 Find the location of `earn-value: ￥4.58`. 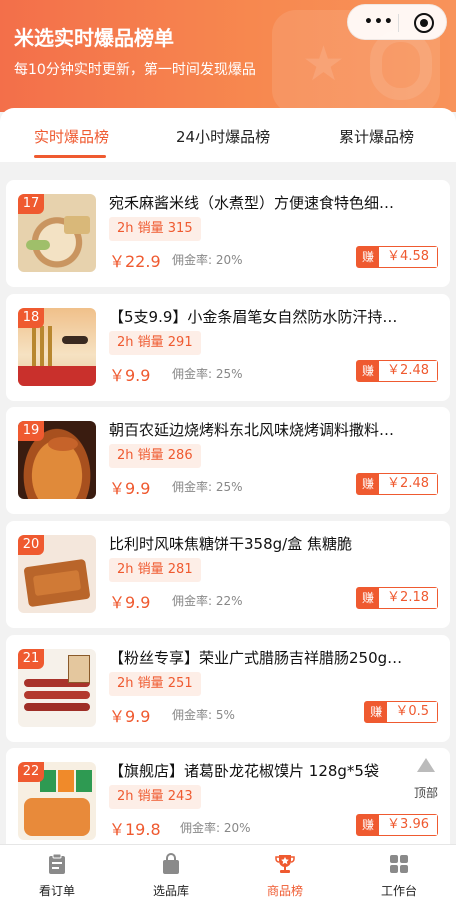

earn-value: ￥4.58 is located at coordinates (408, 257).